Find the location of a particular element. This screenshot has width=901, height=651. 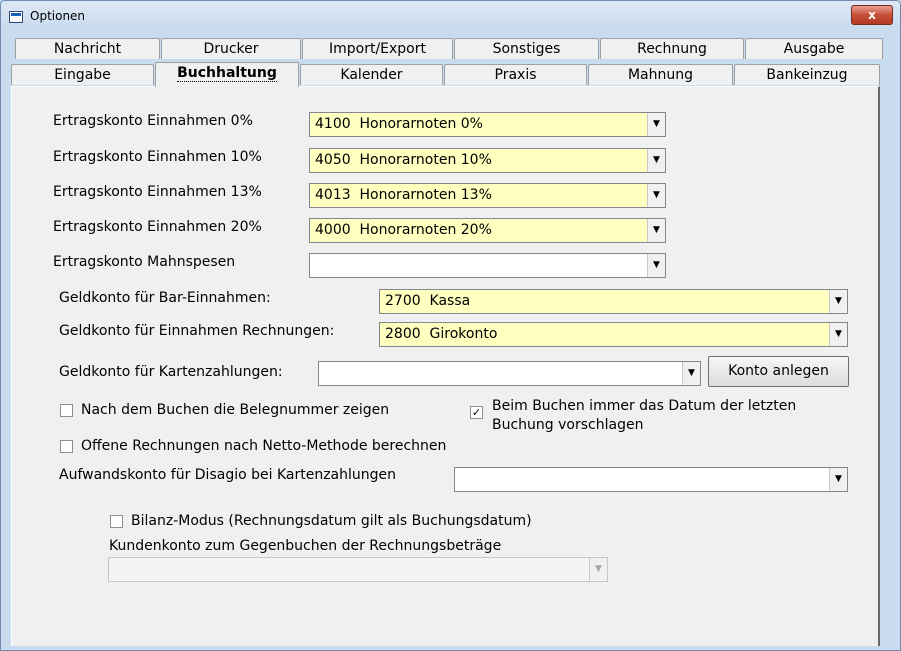

bilanz-checkbox is located at coordinates (116, 521).